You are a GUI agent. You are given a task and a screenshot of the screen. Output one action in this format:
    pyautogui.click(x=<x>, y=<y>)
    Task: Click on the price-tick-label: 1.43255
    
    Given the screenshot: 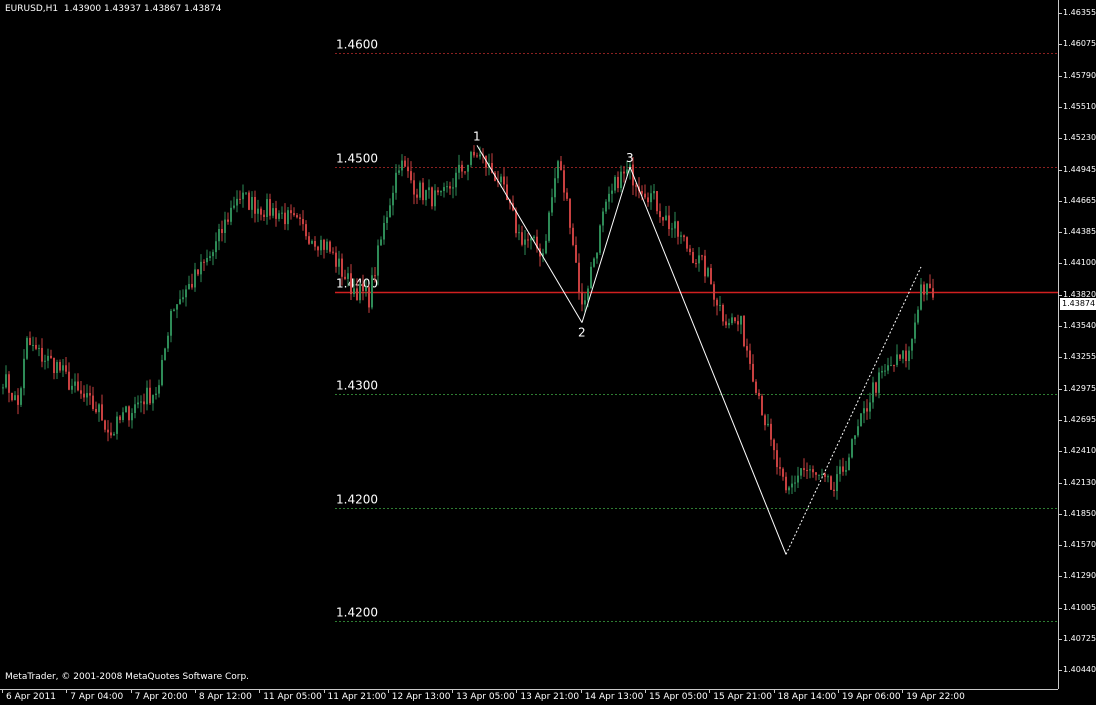 What is the action you would take?
    pyautogui.click(x=1079, y=357)
    